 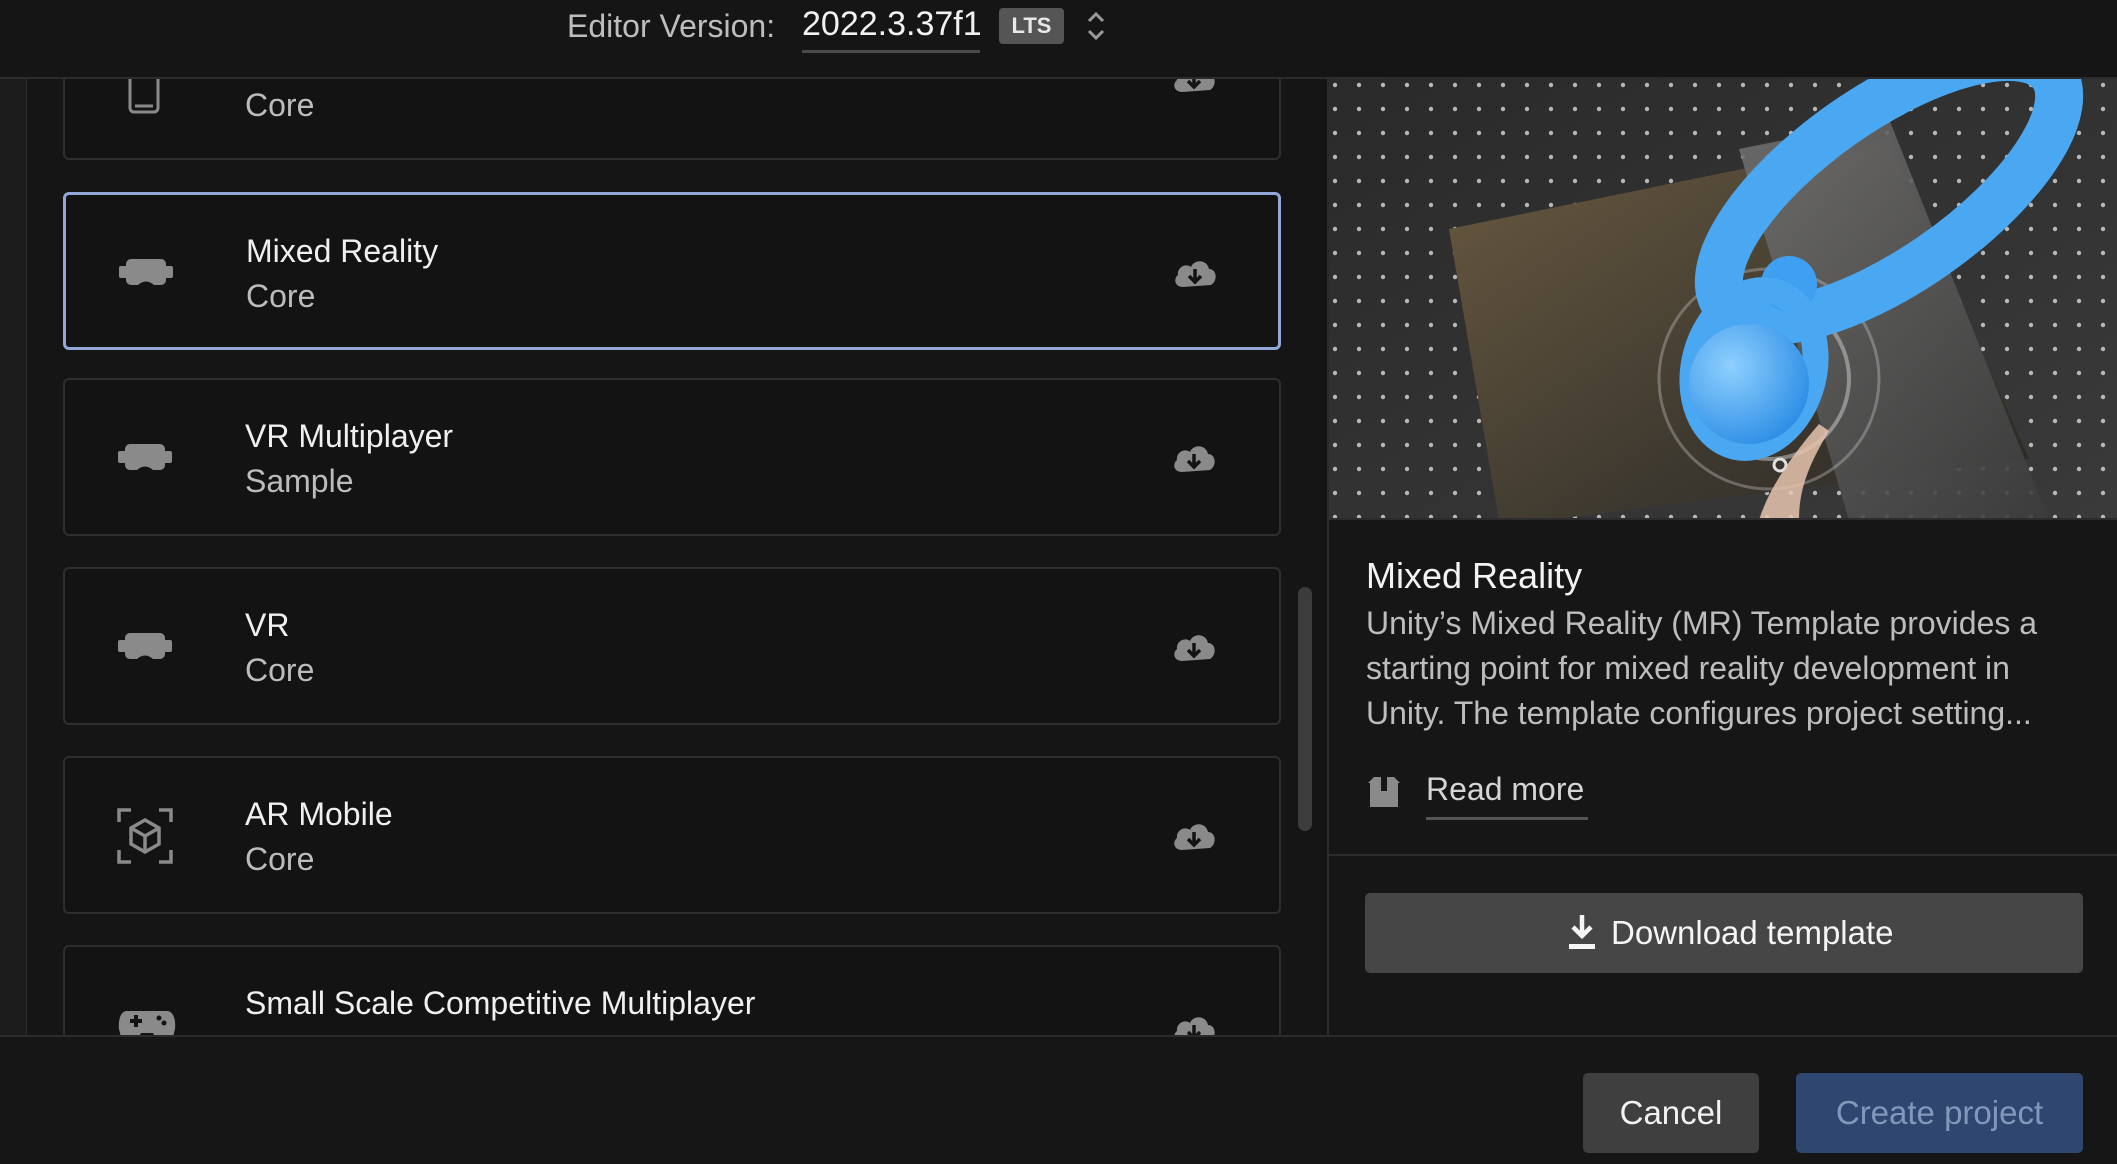 What do you see at coordinates (672, 457) in the screenshot?
I see `template-card-vr-multiplayer: VR Multiplayer Sample` at bounding box center [672, 457].